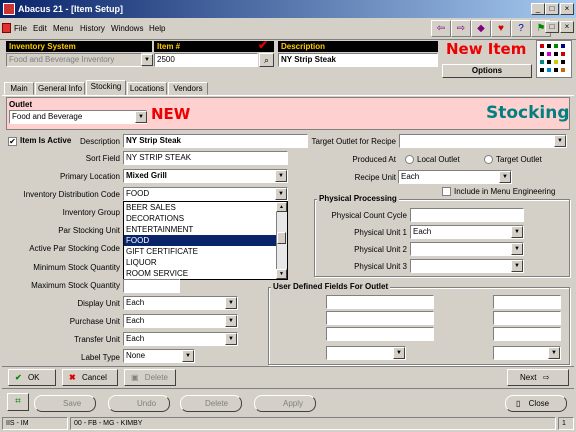  Describe the element at coordinates (455, 177) in the screenshot. I see `recipe-unit-field: Each` at that location.